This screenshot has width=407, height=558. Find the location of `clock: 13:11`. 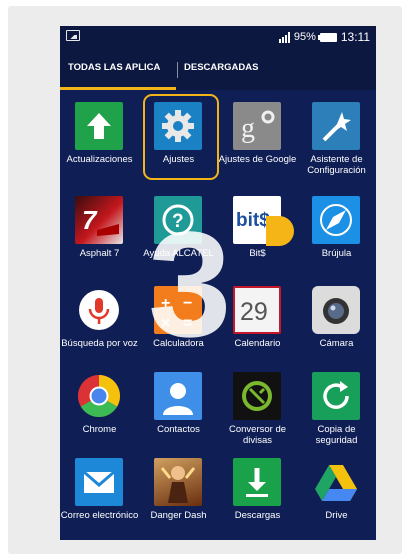

clock: 13:11 is located at coordinates (355, 37).